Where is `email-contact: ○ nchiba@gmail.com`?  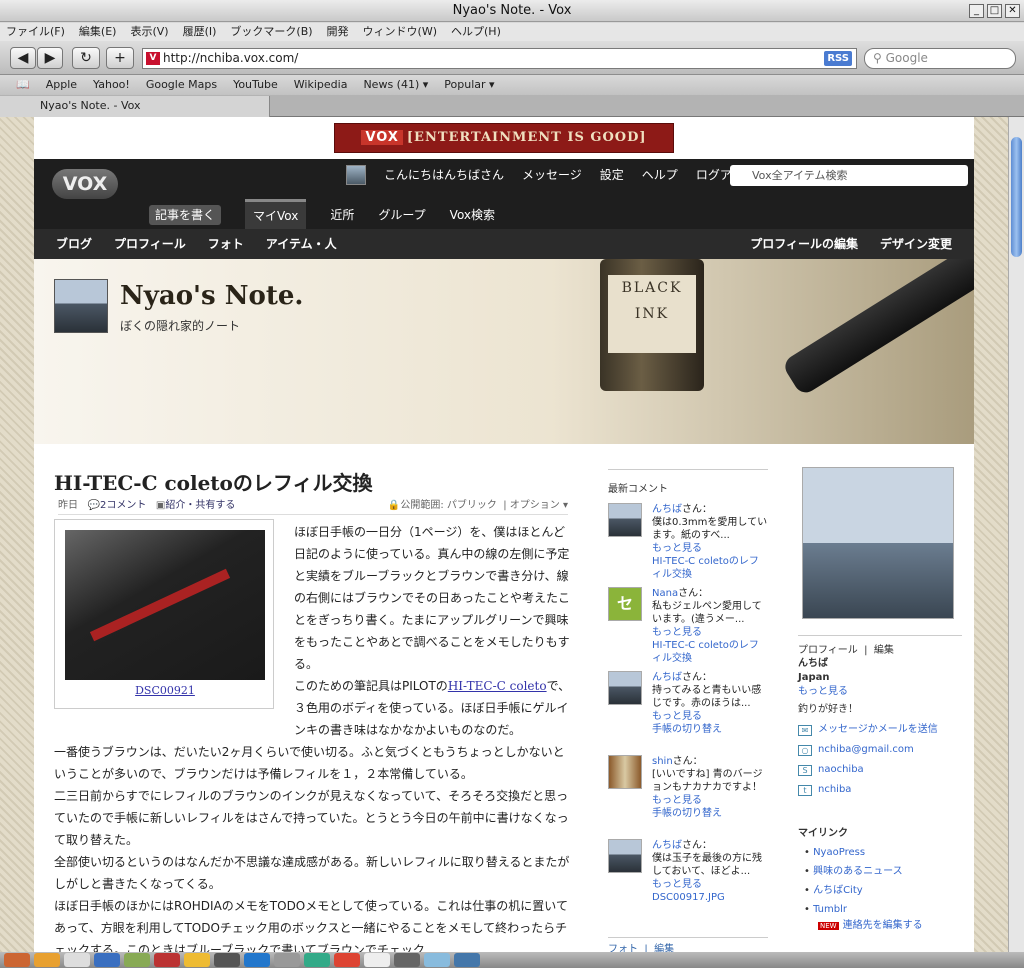 email-contact: ○ nchiba@gmail.com is located at coordinates (880, 750).